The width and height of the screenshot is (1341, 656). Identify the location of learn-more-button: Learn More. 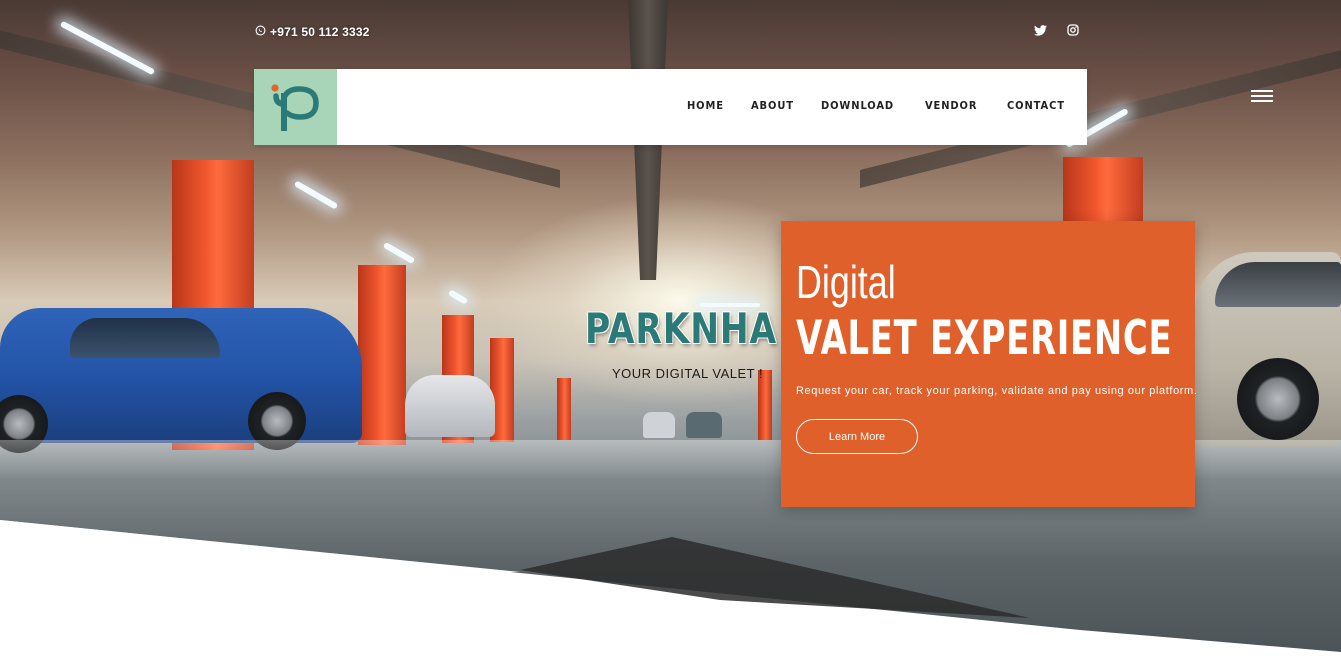
(857, 436).